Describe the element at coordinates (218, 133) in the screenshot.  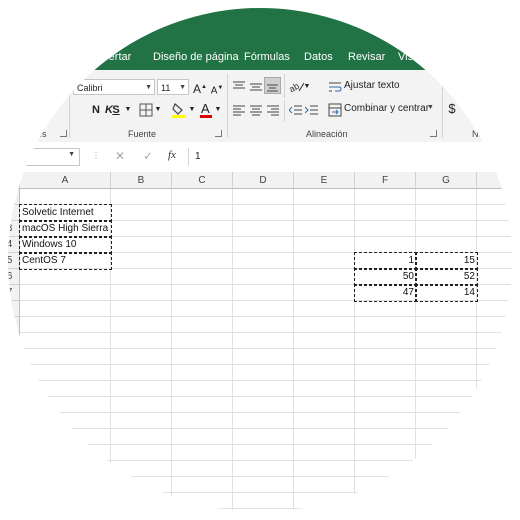
I see `font-launcher-icon` at that location.